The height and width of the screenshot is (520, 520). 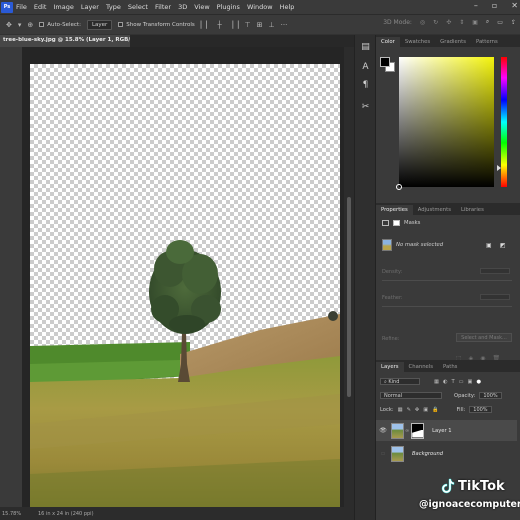 What do you see at coordinates (396, 223) in the screenshot?
I see `vector-mask-icon` at bounding box center [396, 223].